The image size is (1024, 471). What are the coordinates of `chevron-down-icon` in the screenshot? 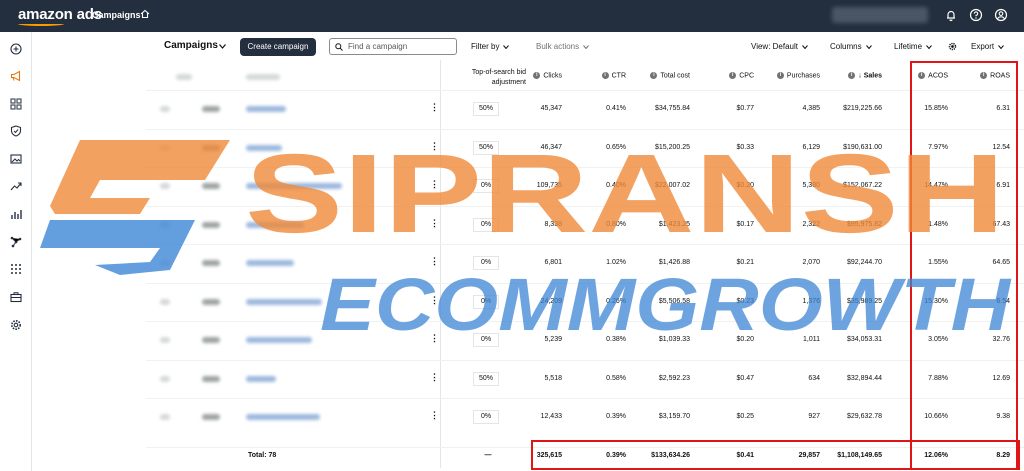 It's located at (222, 46).